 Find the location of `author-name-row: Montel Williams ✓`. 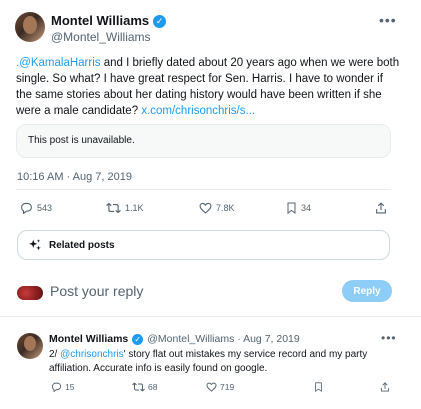

author-name-row: Montel Williams ✓ is located at coordinates (109, 21).